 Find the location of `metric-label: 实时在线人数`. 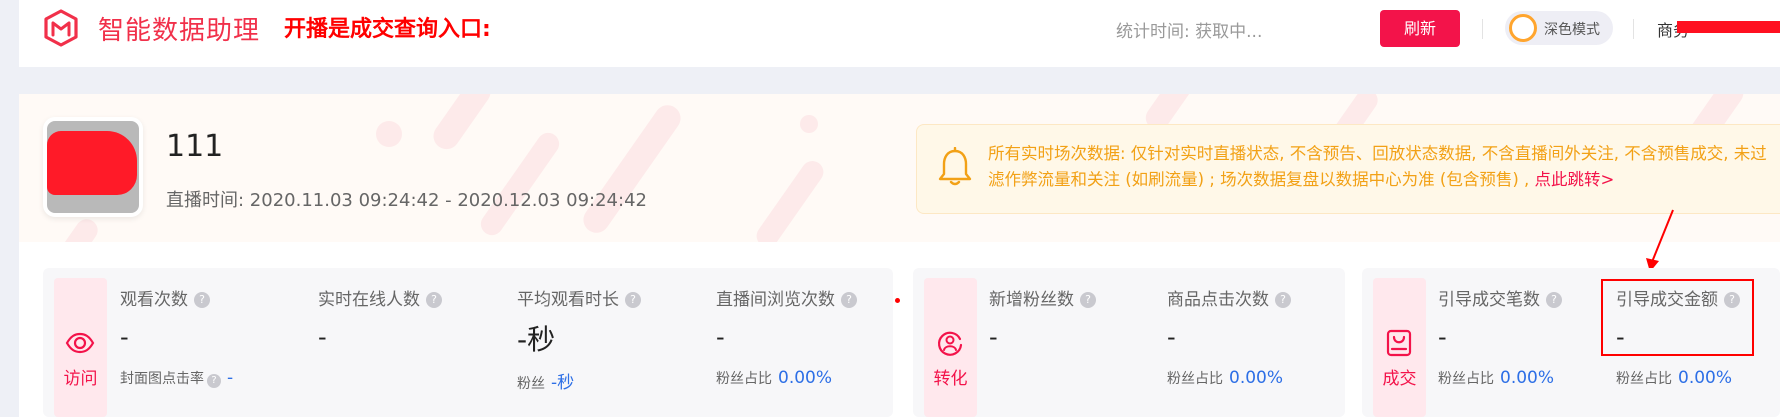

metric-label: 实时在线人数 is located at coordinates (369, 300).